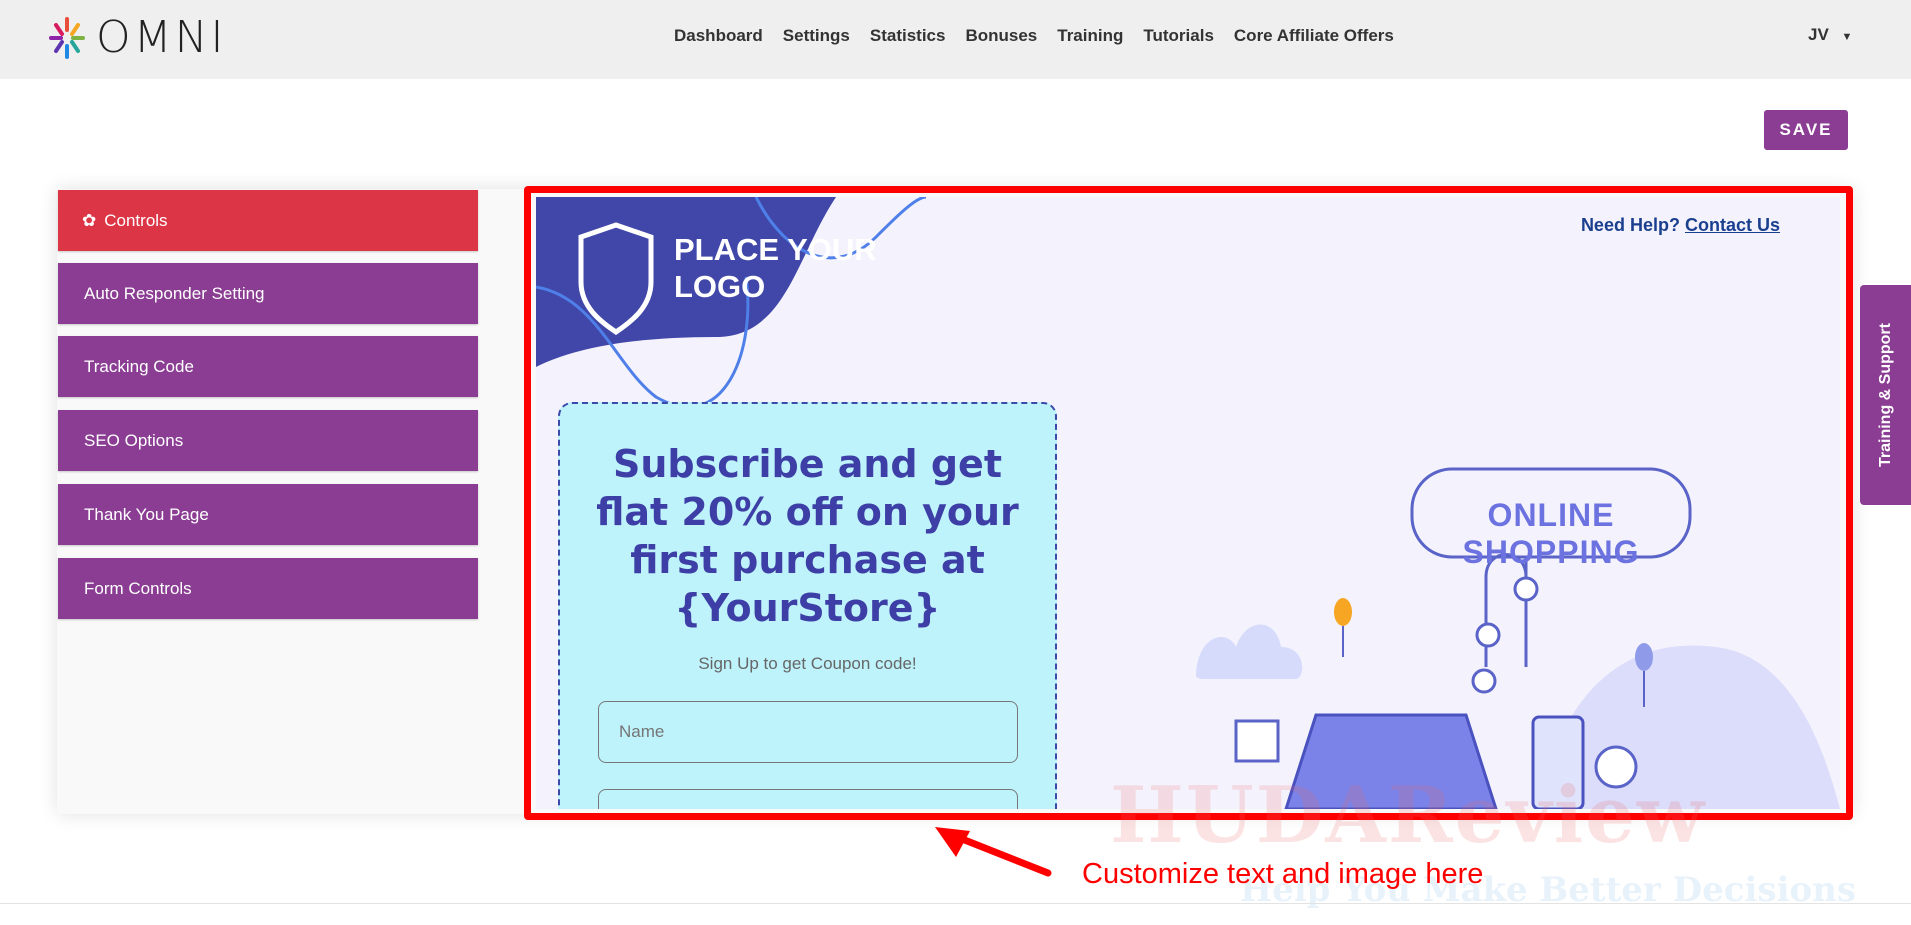 The image size is (1911, 925). Describe the element at coordinates (908, 36) in the screenshot. I see `nav-statistics: Statistics` at that location.